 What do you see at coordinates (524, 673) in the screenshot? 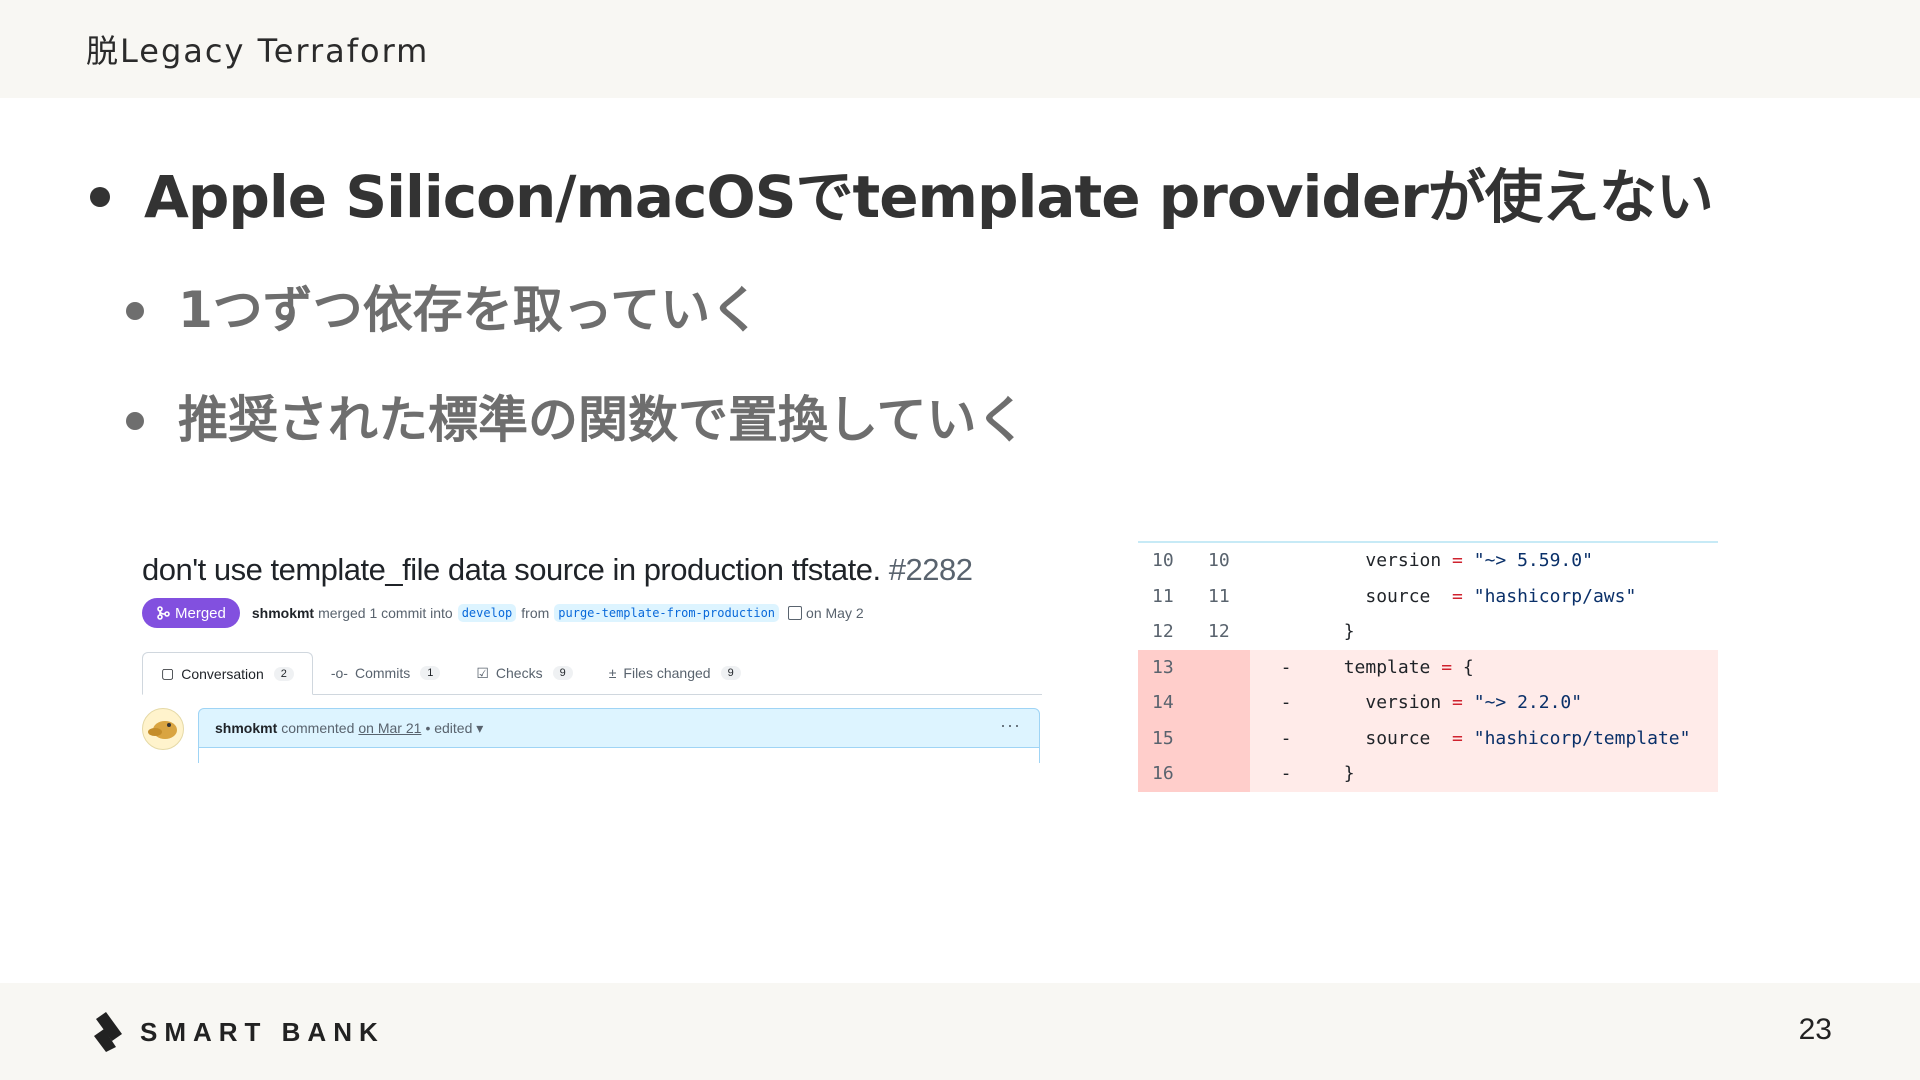
I see `tab-checks: ☑ Checks 9` at bounding box center [524, 673].